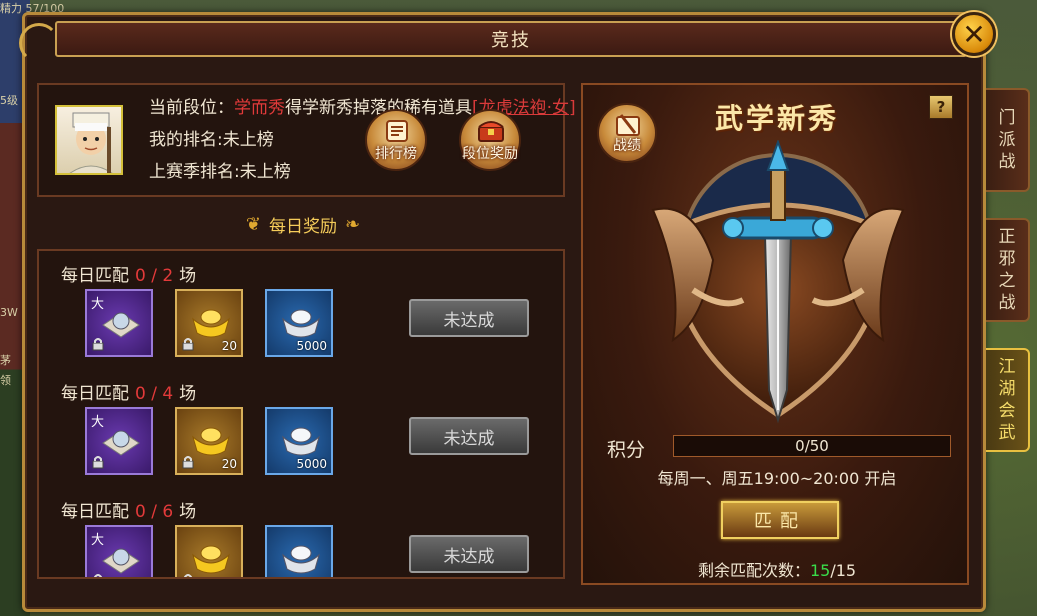 This screenshot has height=616, width=1037. I want to click on match-progress: 0 / 6, so click(154, 512).